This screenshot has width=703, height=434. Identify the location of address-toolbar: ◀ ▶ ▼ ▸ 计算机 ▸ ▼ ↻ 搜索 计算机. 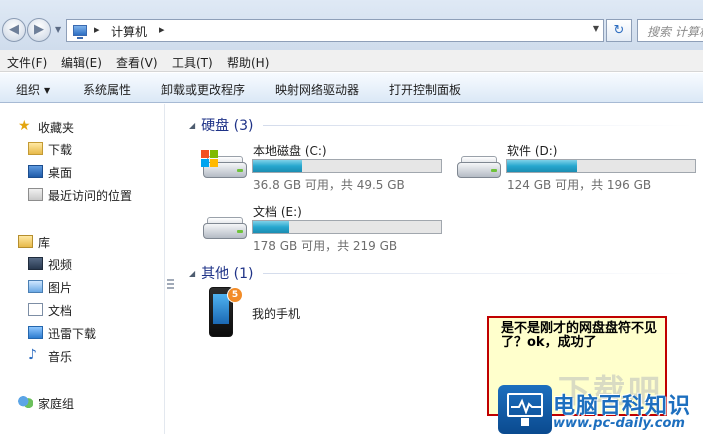
(351, 25).